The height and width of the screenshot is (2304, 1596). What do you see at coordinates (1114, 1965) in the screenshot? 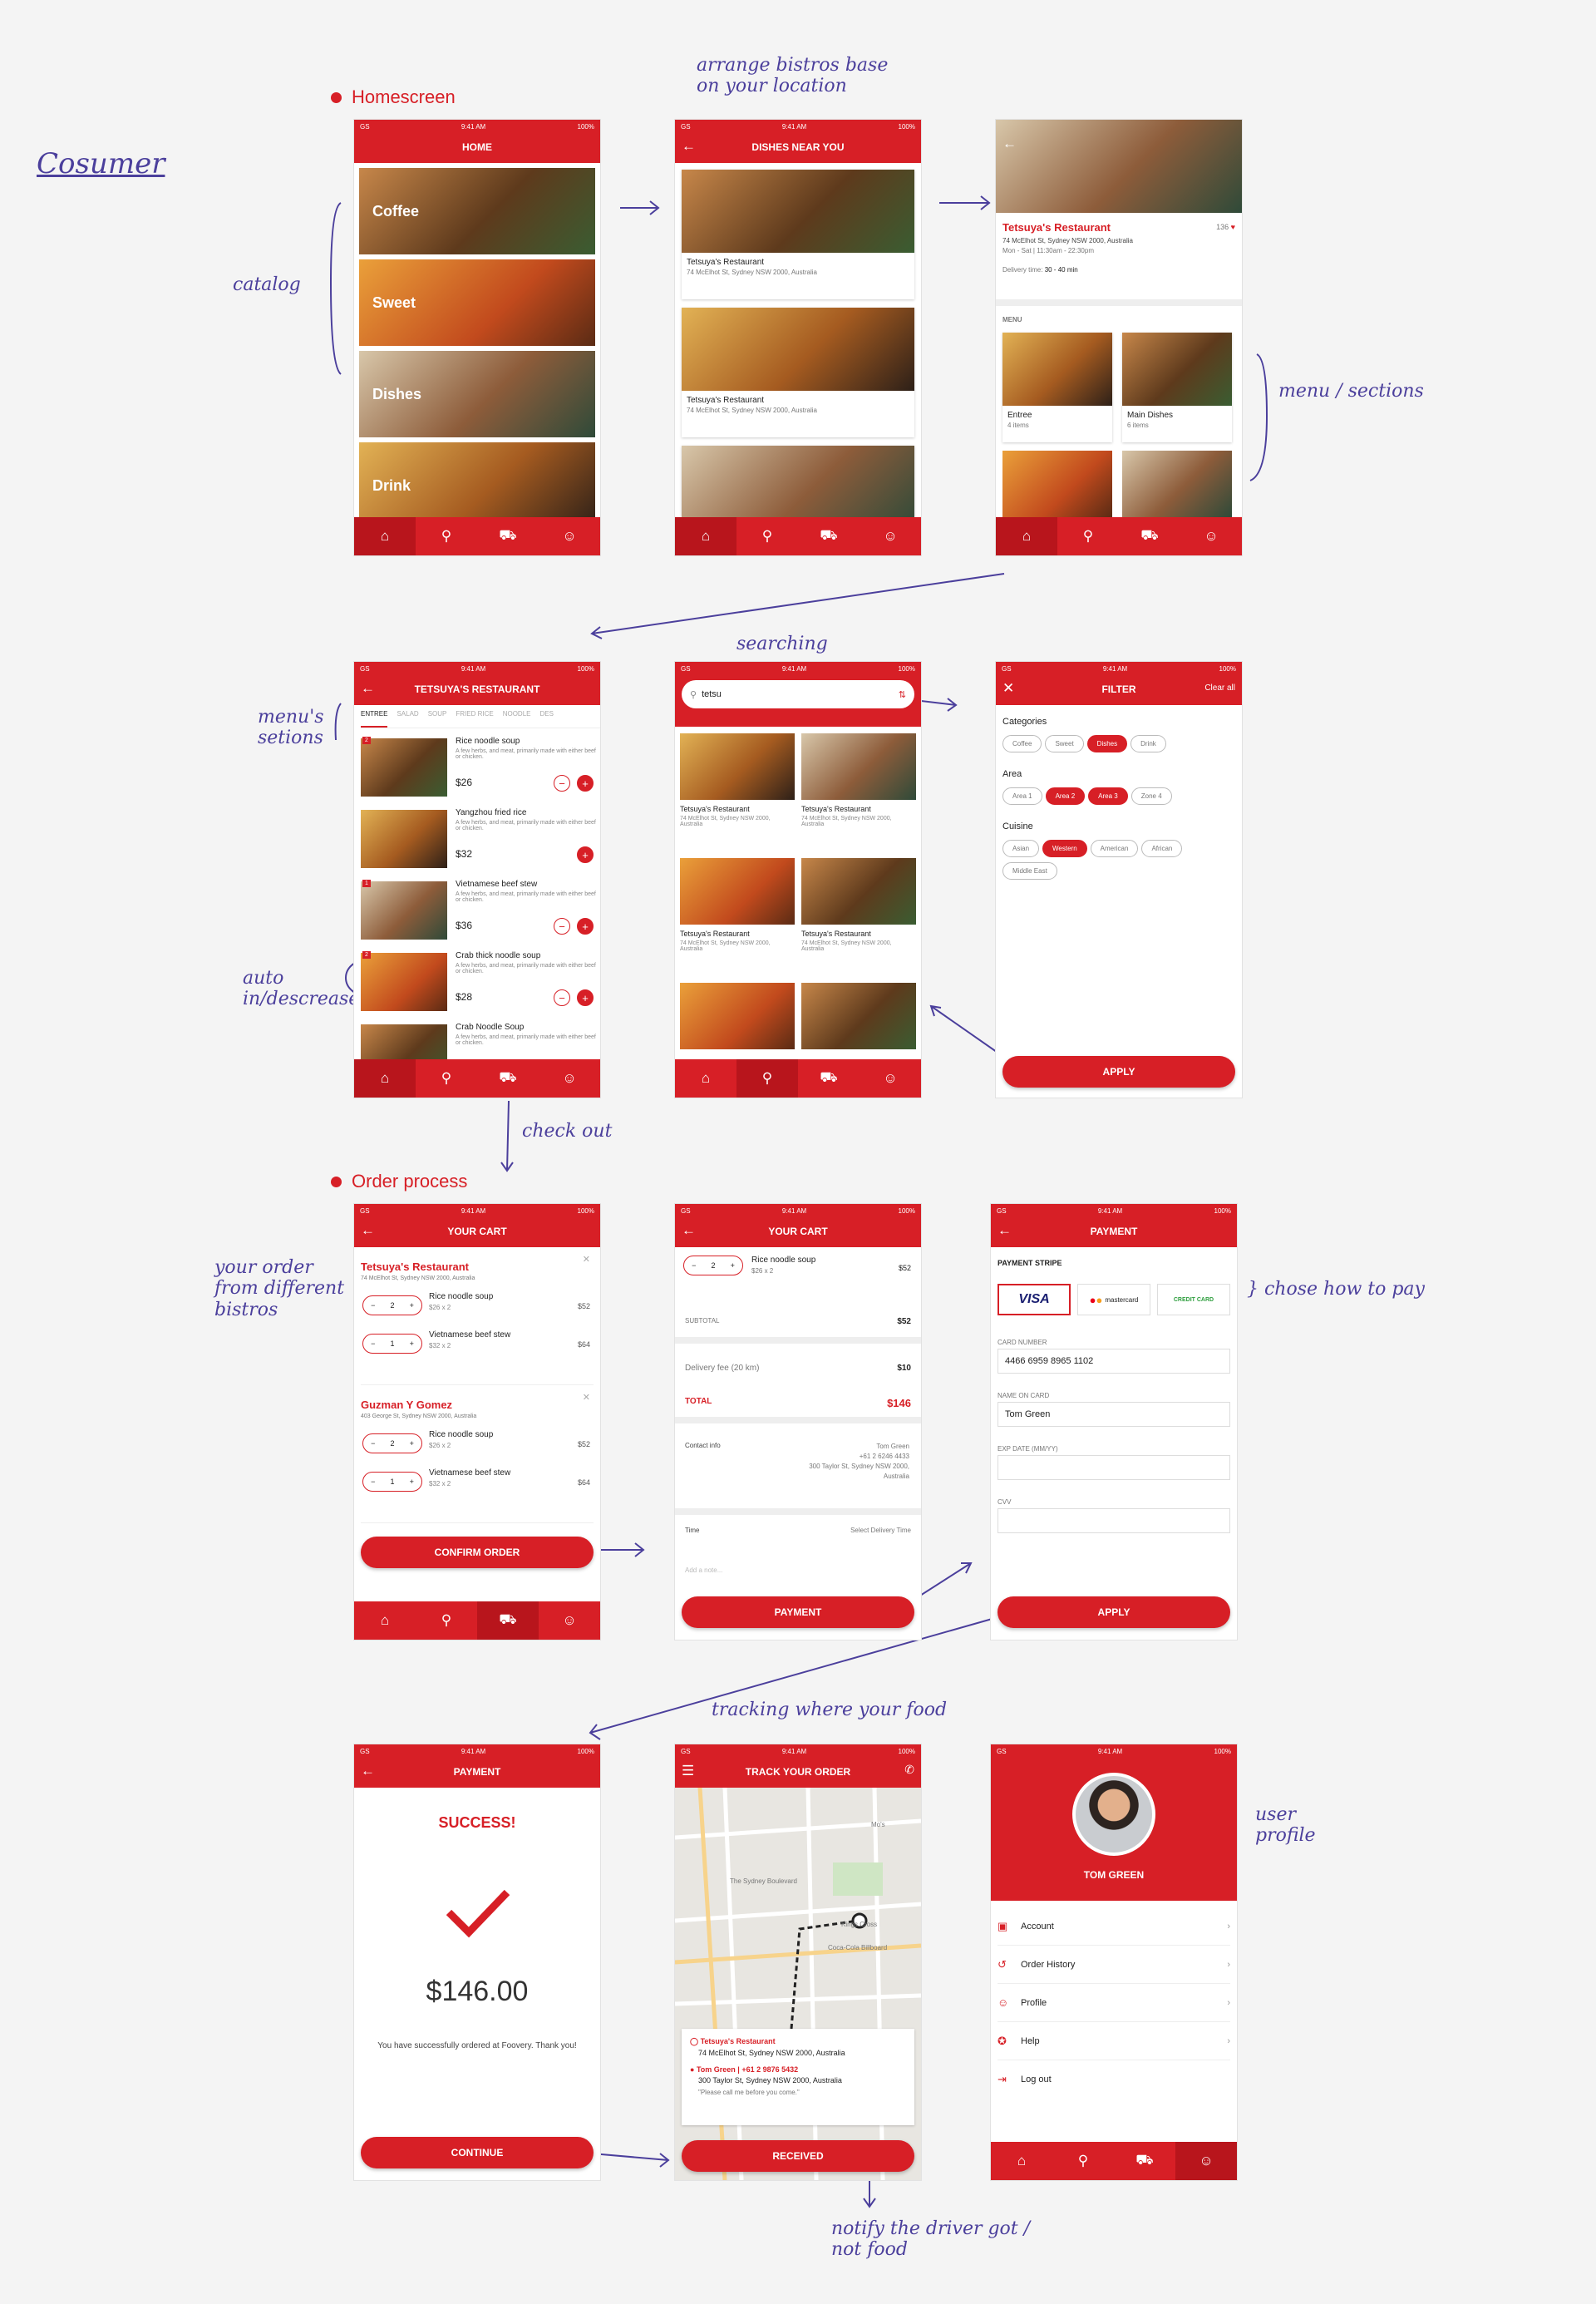
I see `menu-order-history: ↺ Order History ›` at bounding box center [1114, 1965].